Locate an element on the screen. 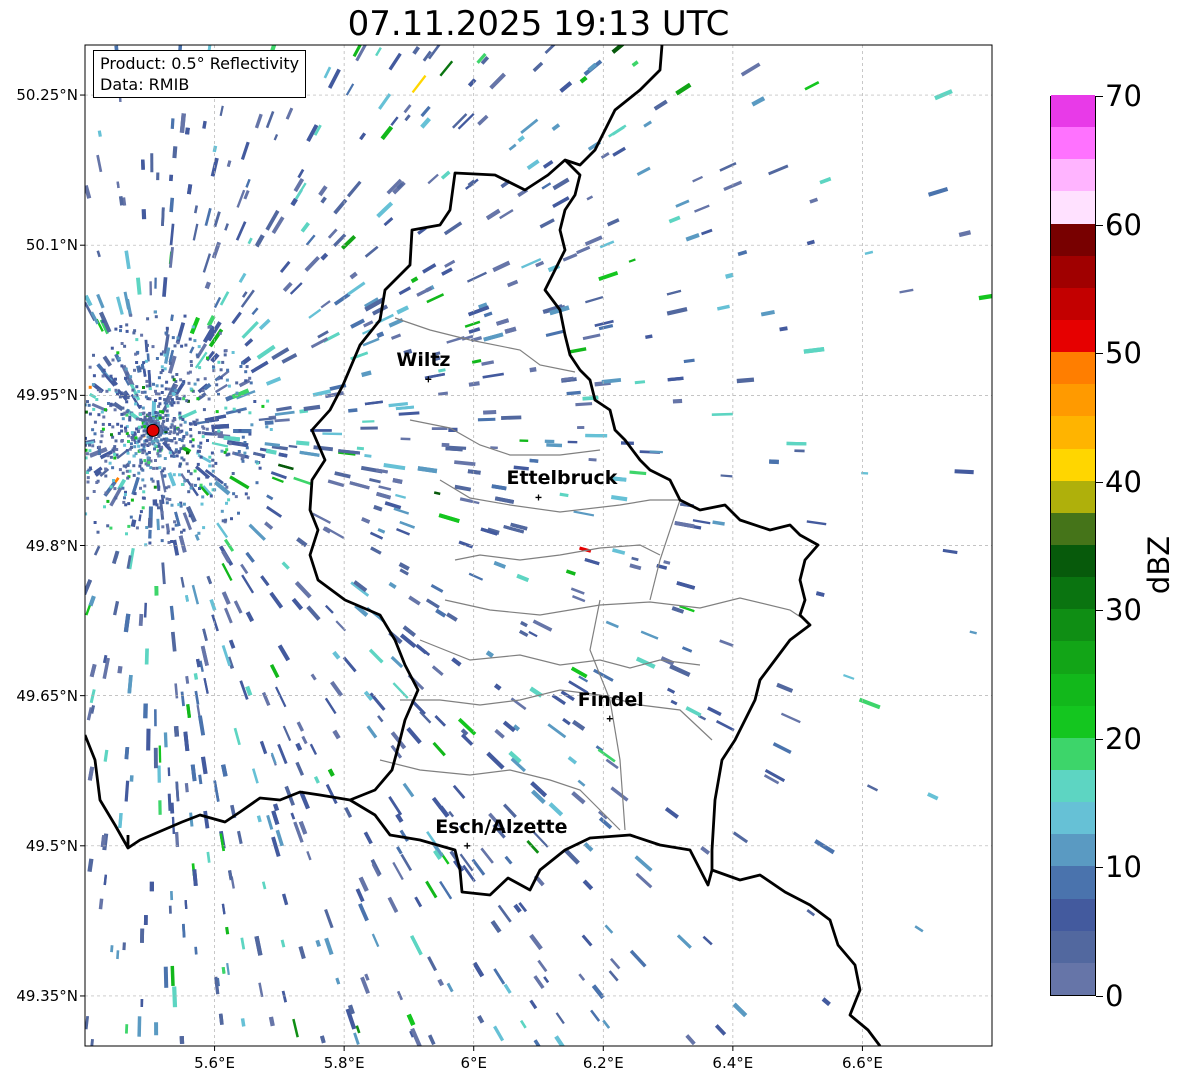  lat-tick-label: 49.5°N is located at coordinates (51, 845).